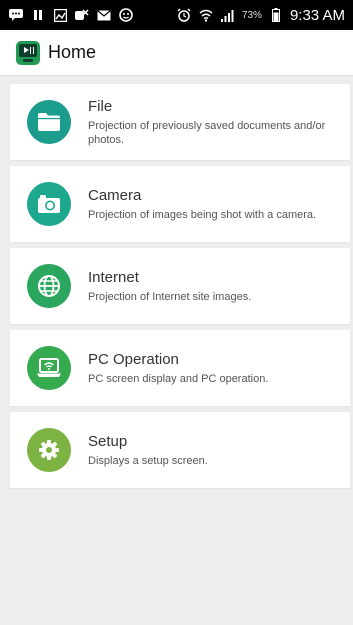  I want to click on menu-item-setup: Setup Displays a setup screen., so click(180, 450).